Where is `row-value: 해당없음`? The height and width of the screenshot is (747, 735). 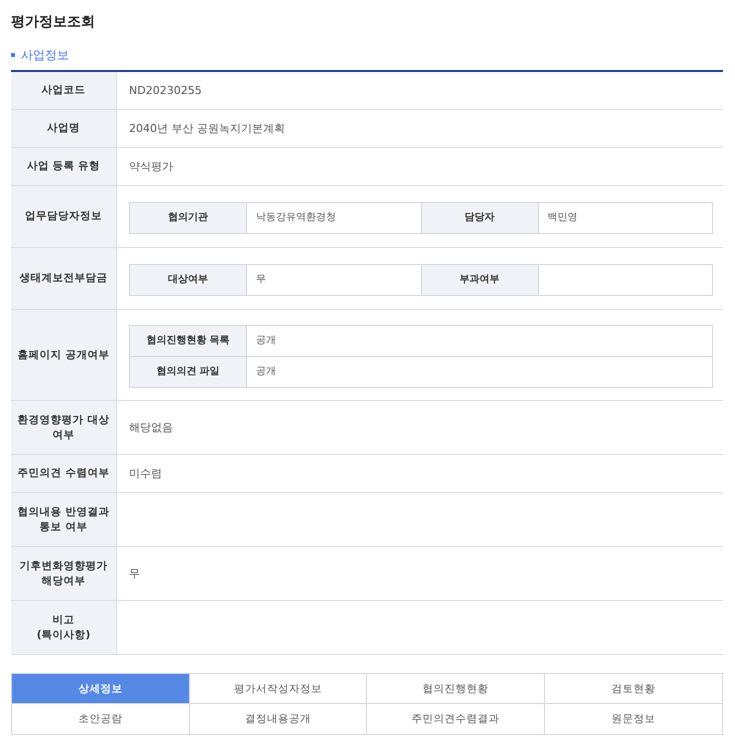 row-value: 해당없음 is located at coordinates (151, 427).